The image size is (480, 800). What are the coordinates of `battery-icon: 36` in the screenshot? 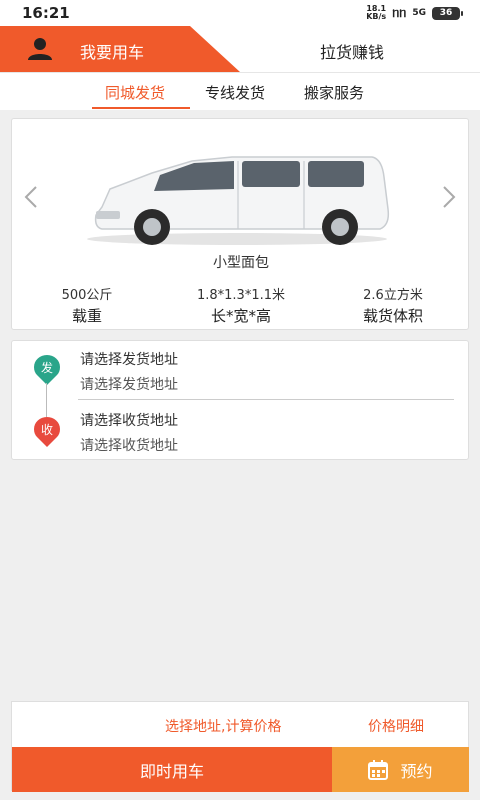 It's located at (447, 13).